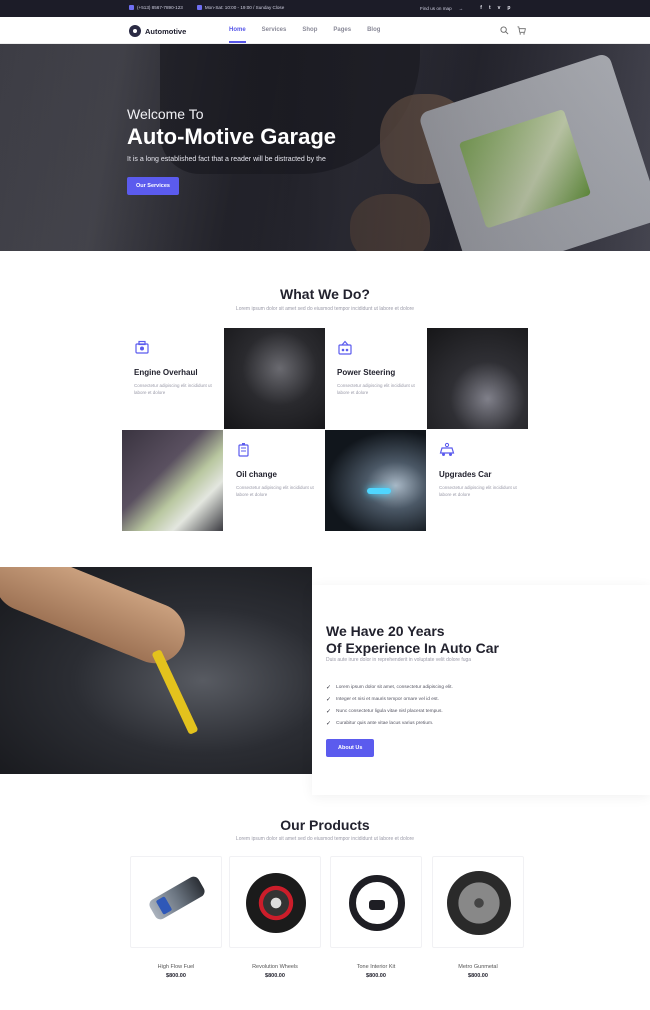 The width and height of the screenshot is (650, 1010). Describe the element at coordinates (461, 8) in the screenshot. I see `arrow-right-icon: →` at that location.